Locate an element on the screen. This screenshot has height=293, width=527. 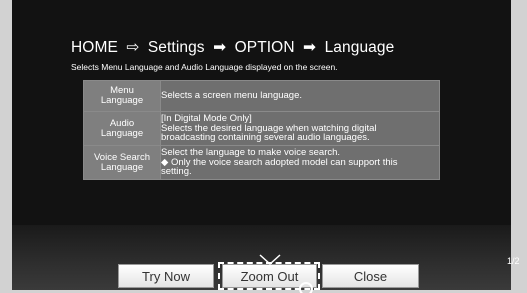
setting-name-cell: Menu Language is located at coordinates (122, 96).